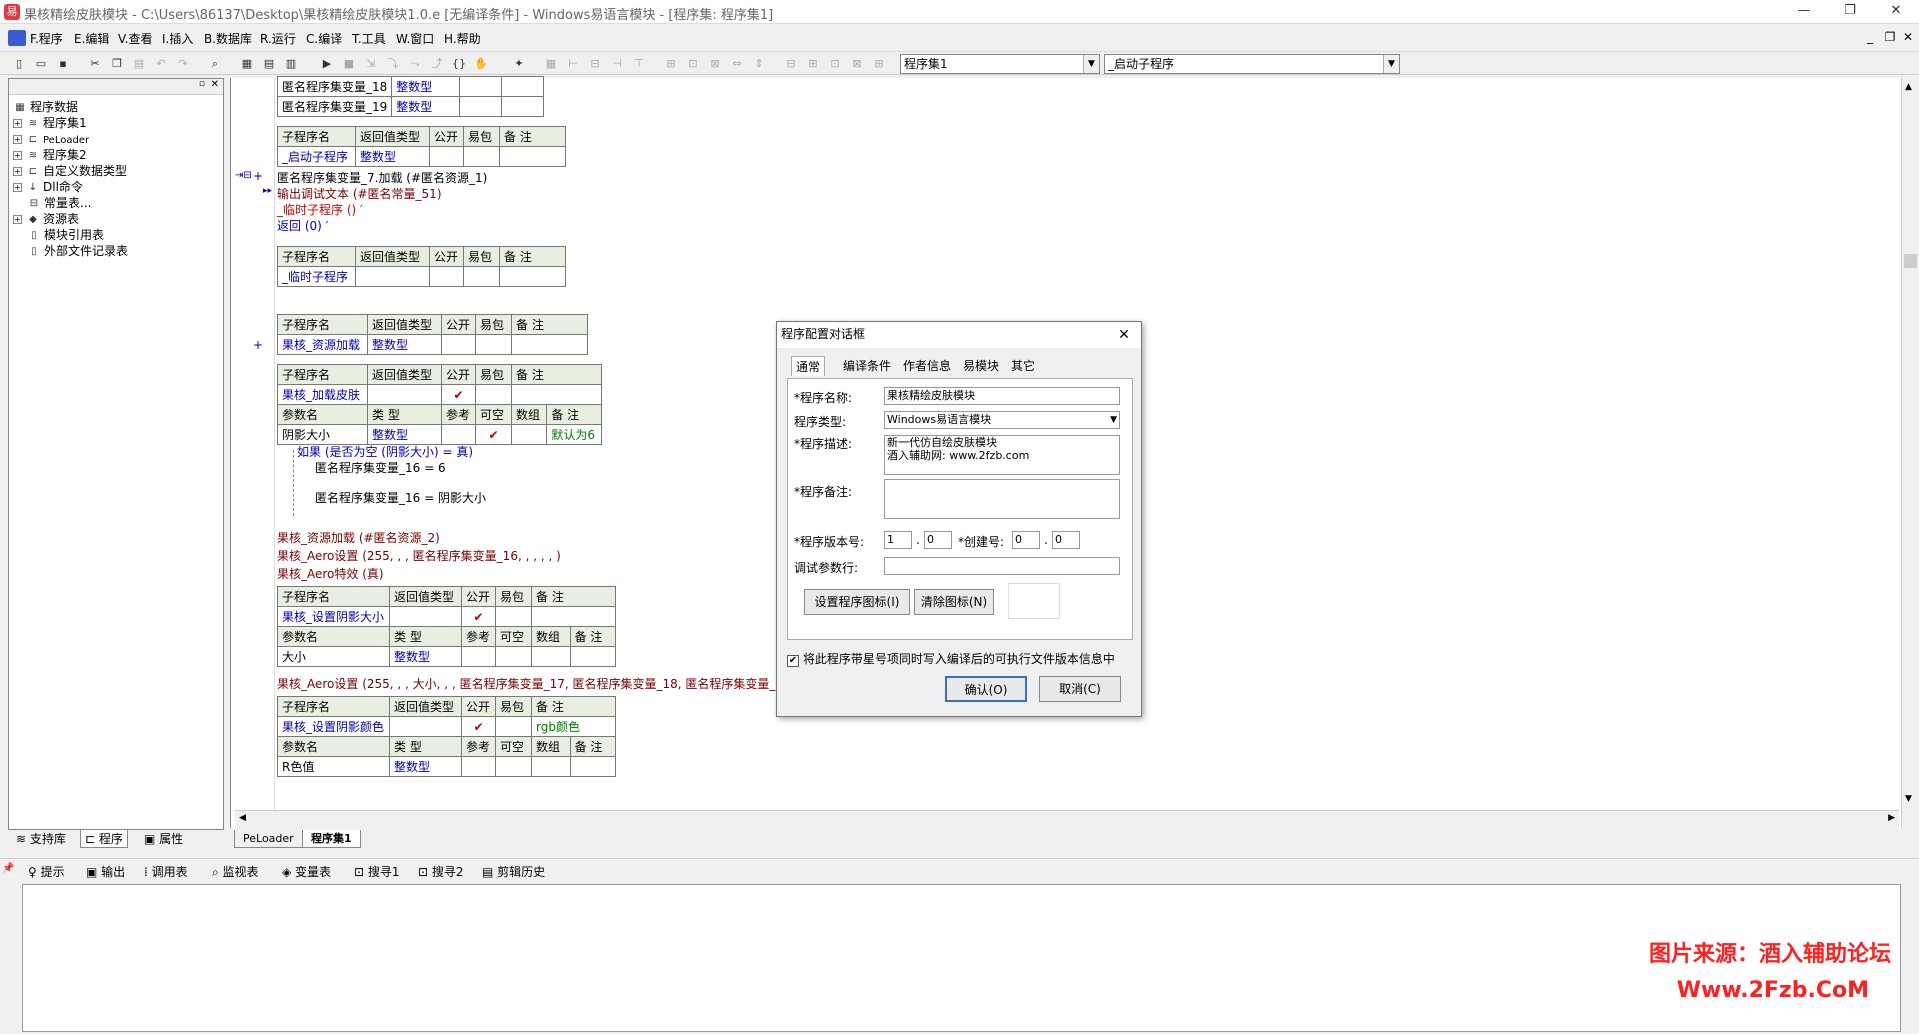 The width and height of the screenshot is (1919, 1034). I want to click on tab-program: ⊏ 程序, so click(104, 839).